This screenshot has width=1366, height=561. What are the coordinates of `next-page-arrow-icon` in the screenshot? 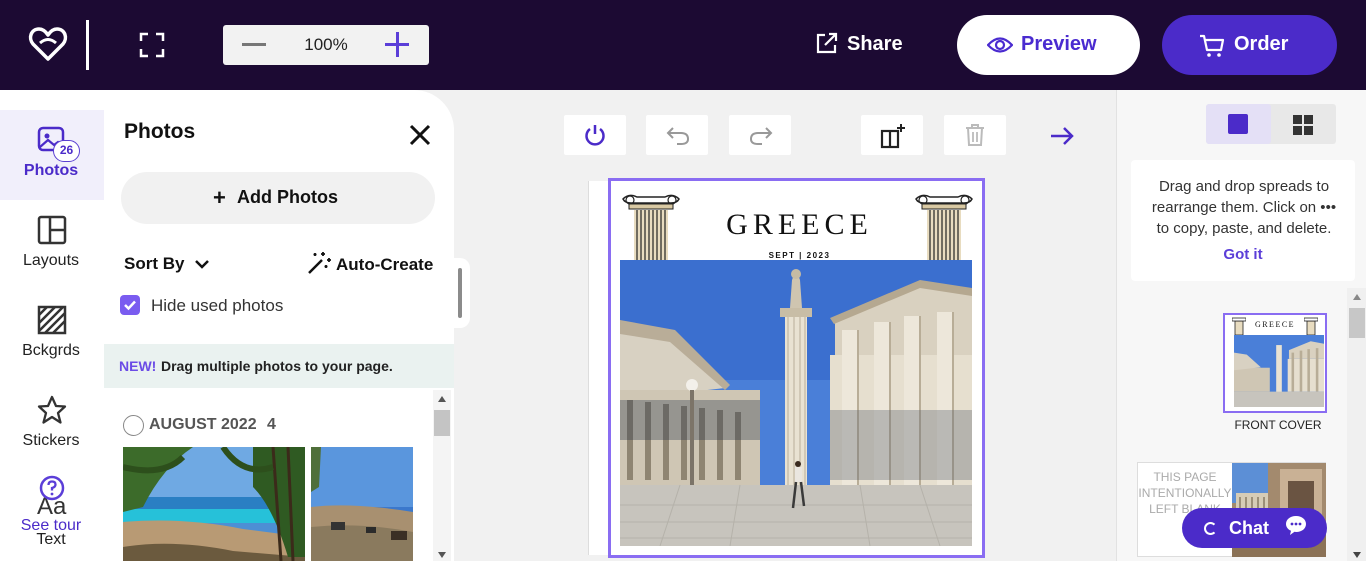 It's located at (1062, 136).